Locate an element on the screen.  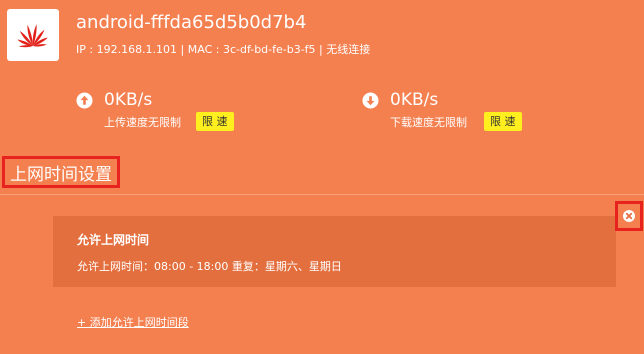
download-limit-button: 限 速 is located at coordinates (503, 121).